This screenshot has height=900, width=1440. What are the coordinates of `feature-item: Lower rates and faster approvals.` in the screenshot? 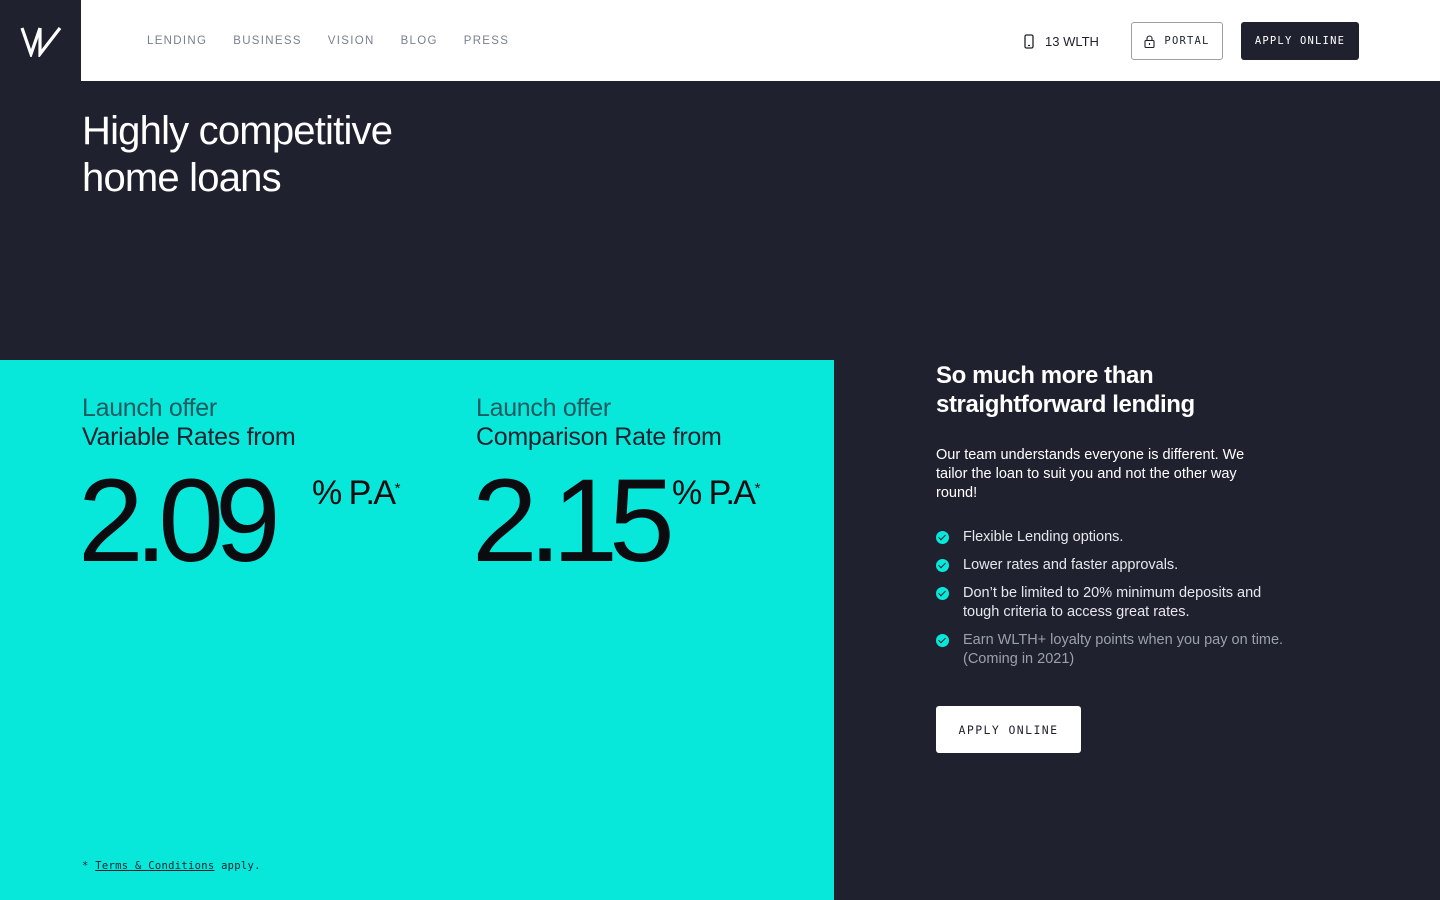 It's located at (1116, 565).